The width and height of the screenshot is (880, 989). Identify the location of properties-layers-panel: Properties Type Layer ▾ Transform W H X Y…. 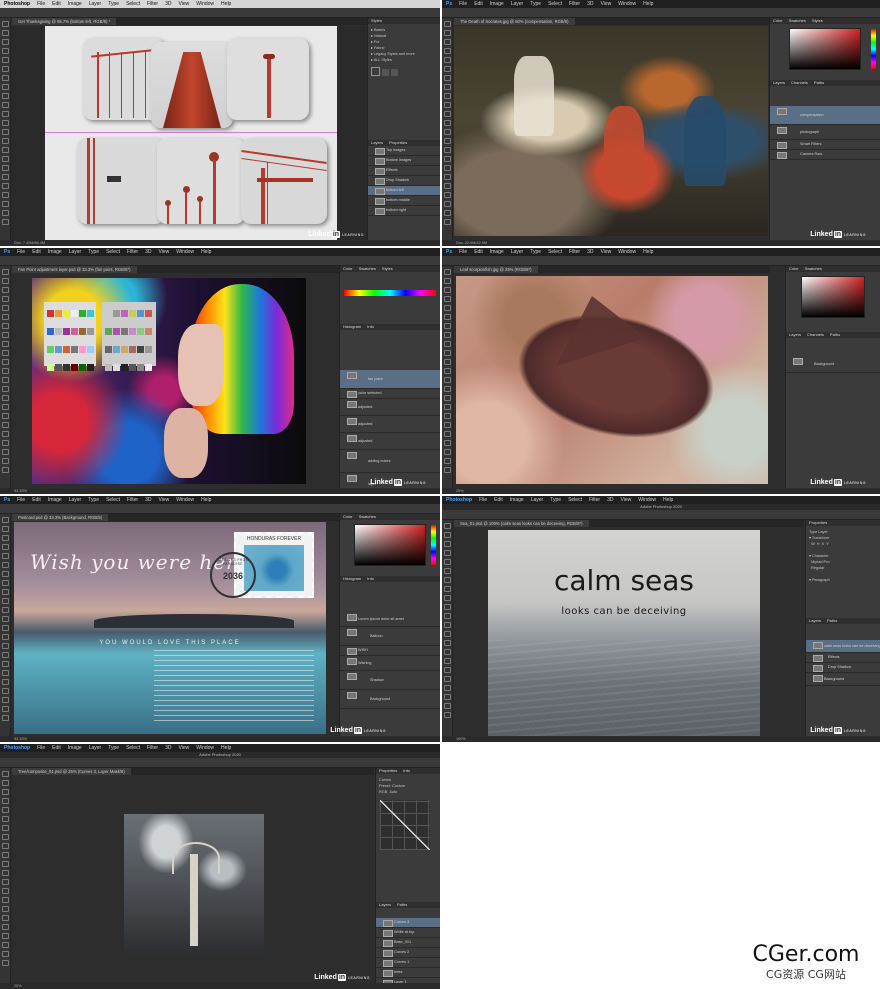
(842, 628).